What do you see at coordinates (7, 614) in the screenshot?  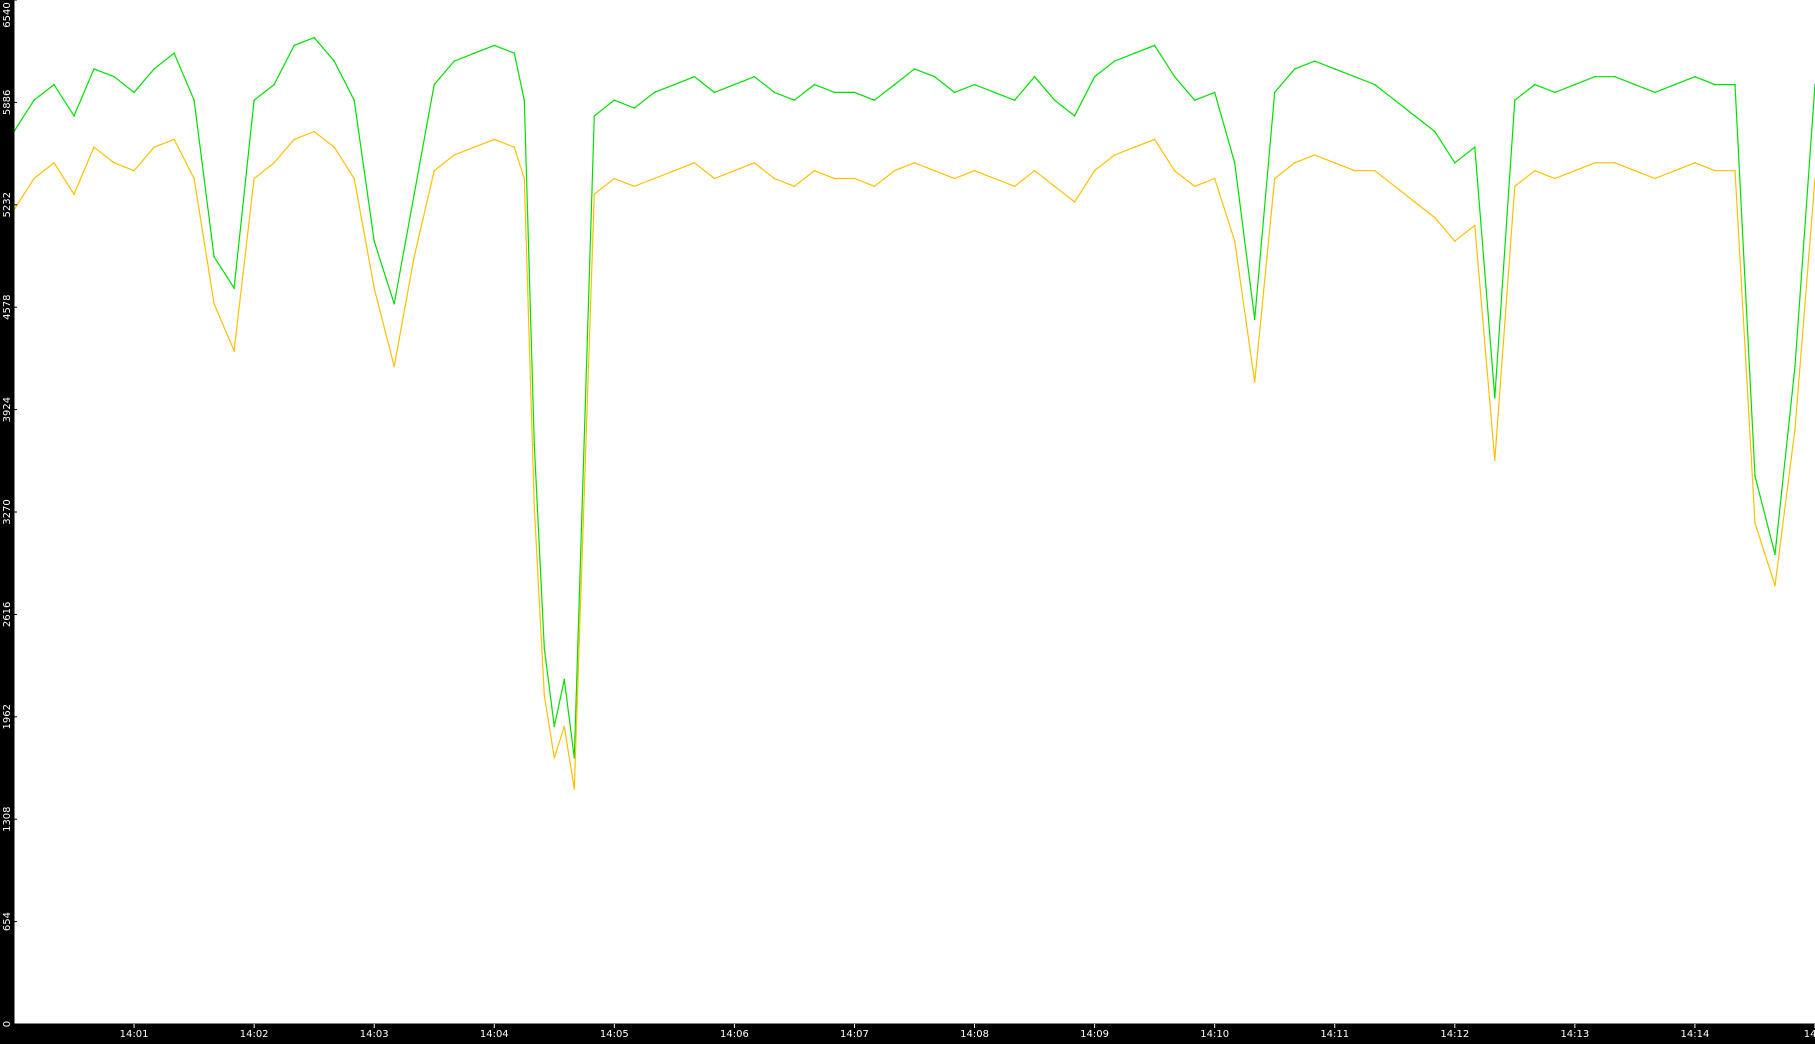 I see `y-tick-label: 2616` at bounding box center [7, 614].